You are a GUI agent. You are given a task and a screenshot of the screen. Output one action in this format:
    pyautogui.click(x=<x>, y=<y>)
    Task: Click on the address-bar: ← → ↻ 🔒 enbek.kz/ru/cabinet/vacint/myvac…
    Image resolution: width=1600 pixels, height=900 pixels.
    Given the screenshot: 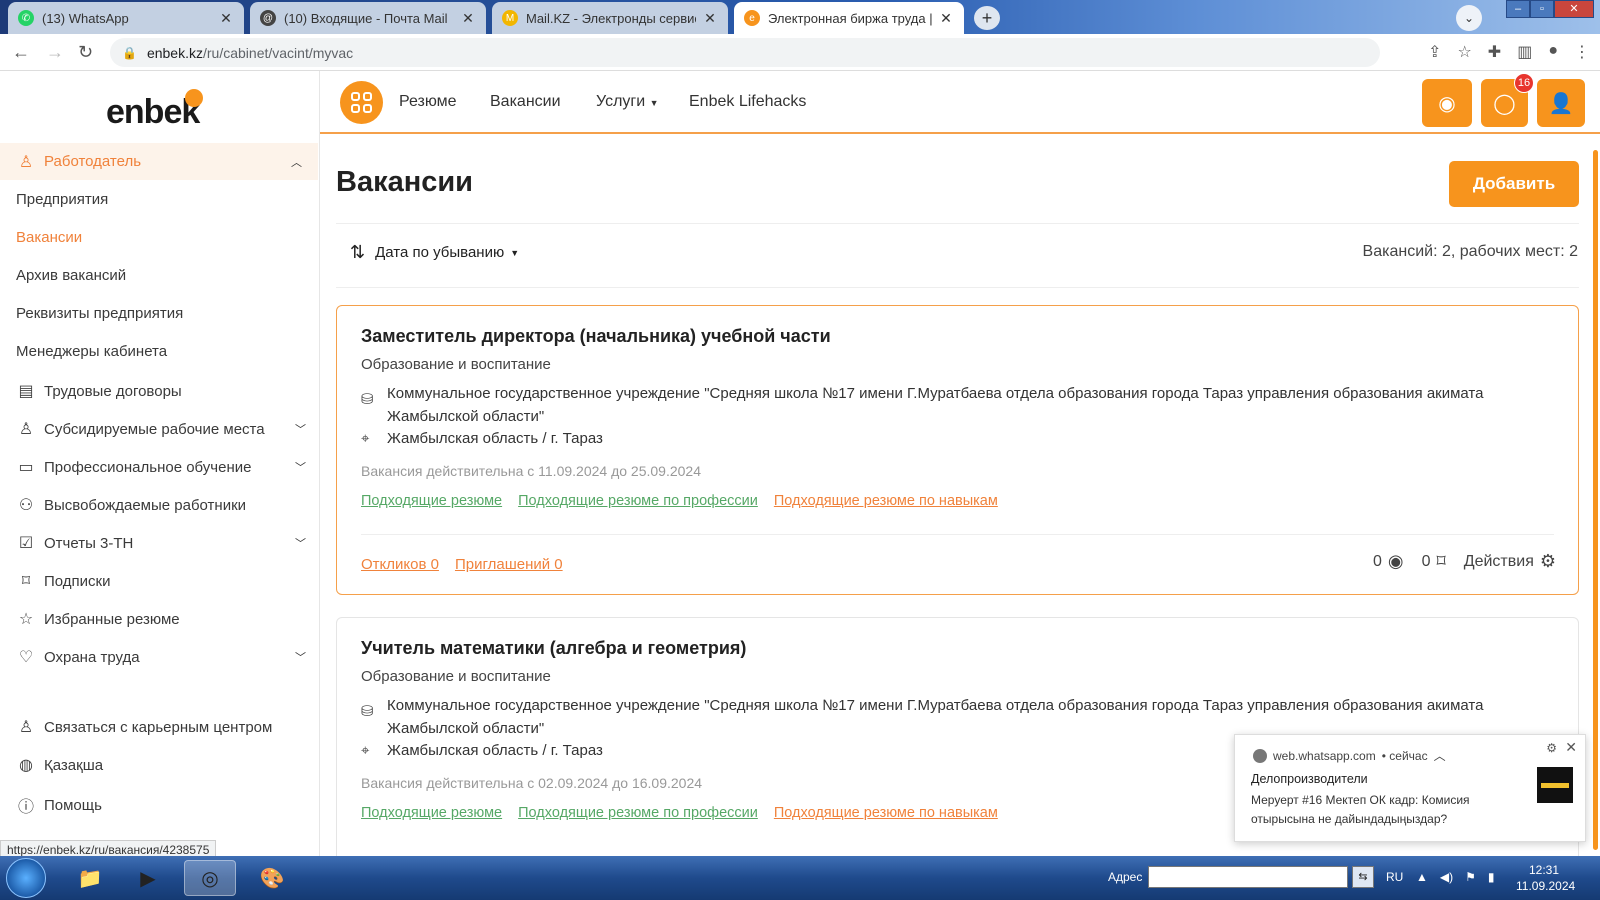 What is the action you would take?
    pyautogui.click(x=800, y=52)
    